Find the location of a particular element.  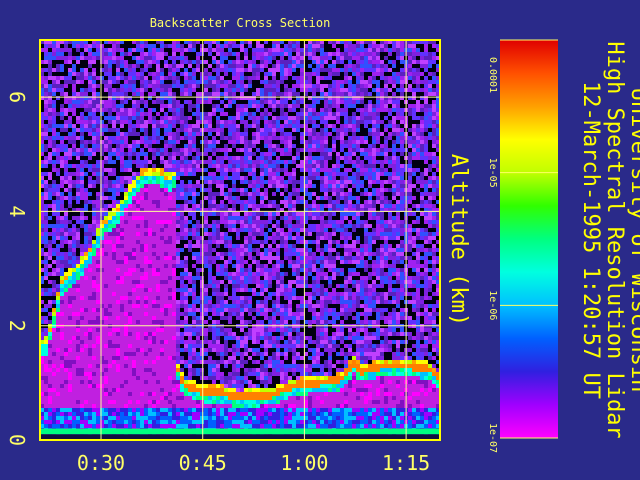

ground-return-band is located at coordinates (240, 431).